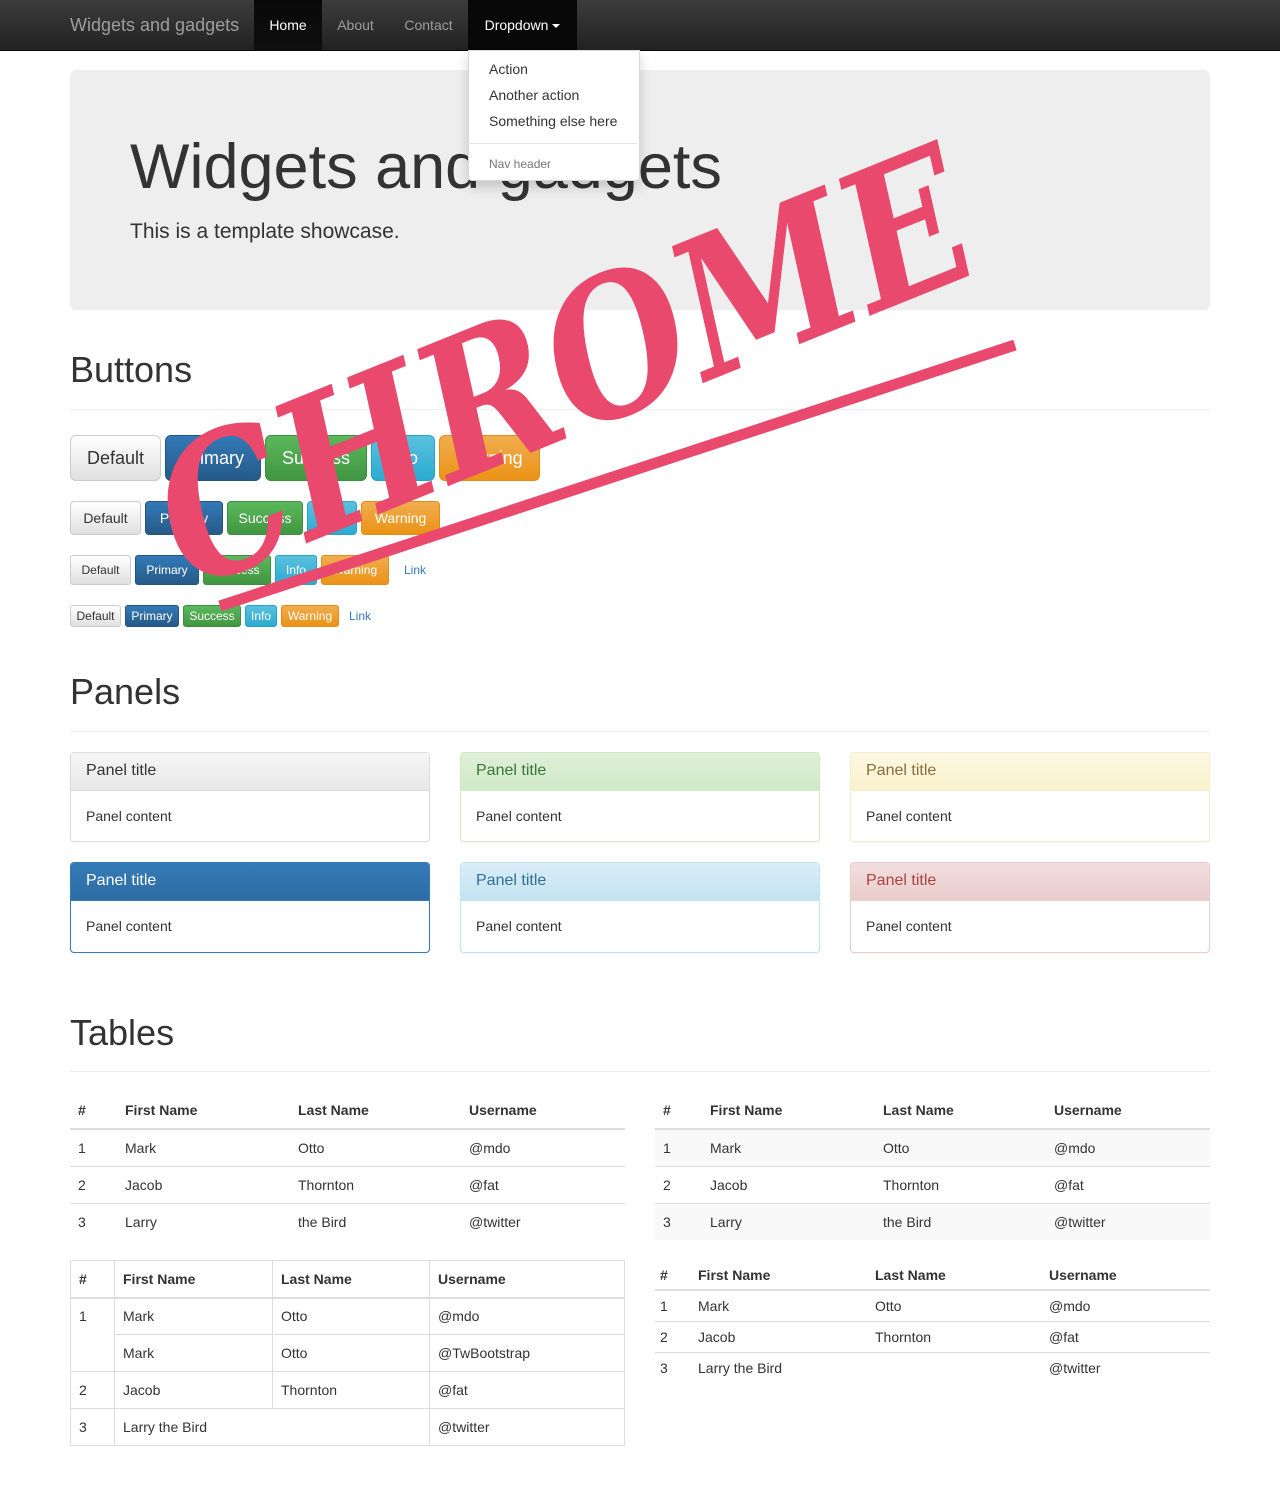  What do you see at coordinates (265, 231) in the screenshot?
I see `jumbotron-text: This is a template showcase.` at bounding box center [265, 231].